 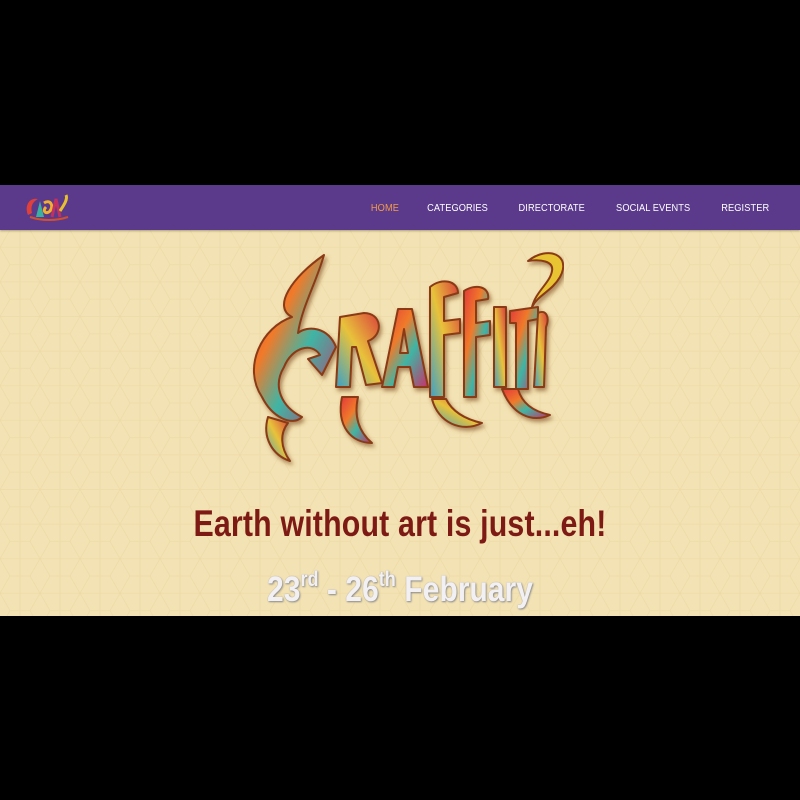 I want to click on nav-home: HOME, so click(x=385, y=208).